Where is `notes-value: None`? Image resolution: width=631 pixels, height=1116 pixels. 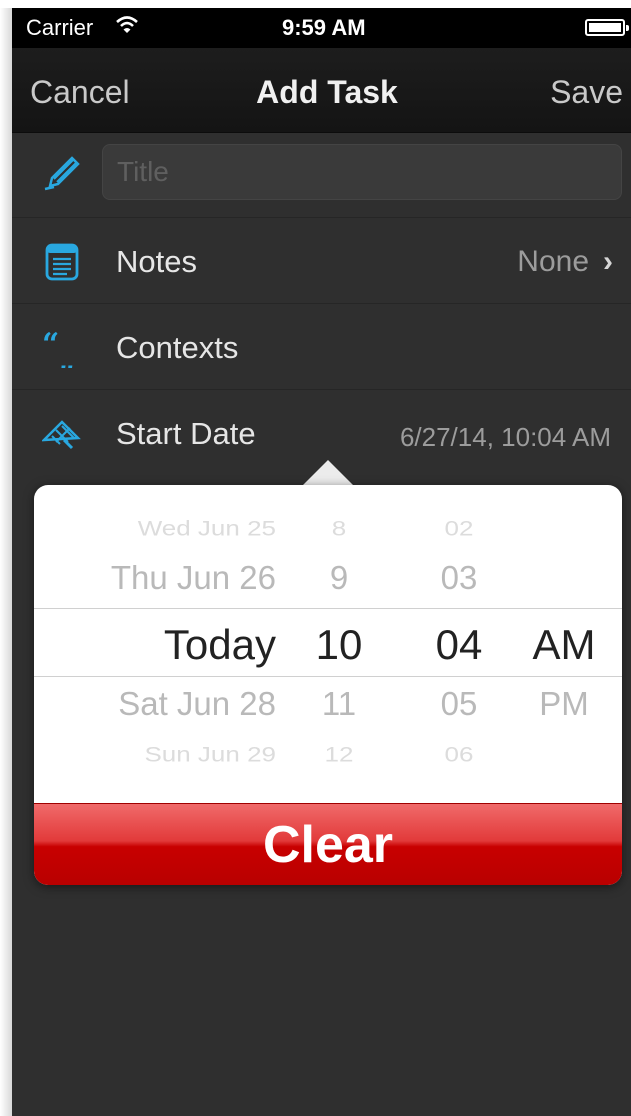 notes-value: None is located at coordinates (553, 261).